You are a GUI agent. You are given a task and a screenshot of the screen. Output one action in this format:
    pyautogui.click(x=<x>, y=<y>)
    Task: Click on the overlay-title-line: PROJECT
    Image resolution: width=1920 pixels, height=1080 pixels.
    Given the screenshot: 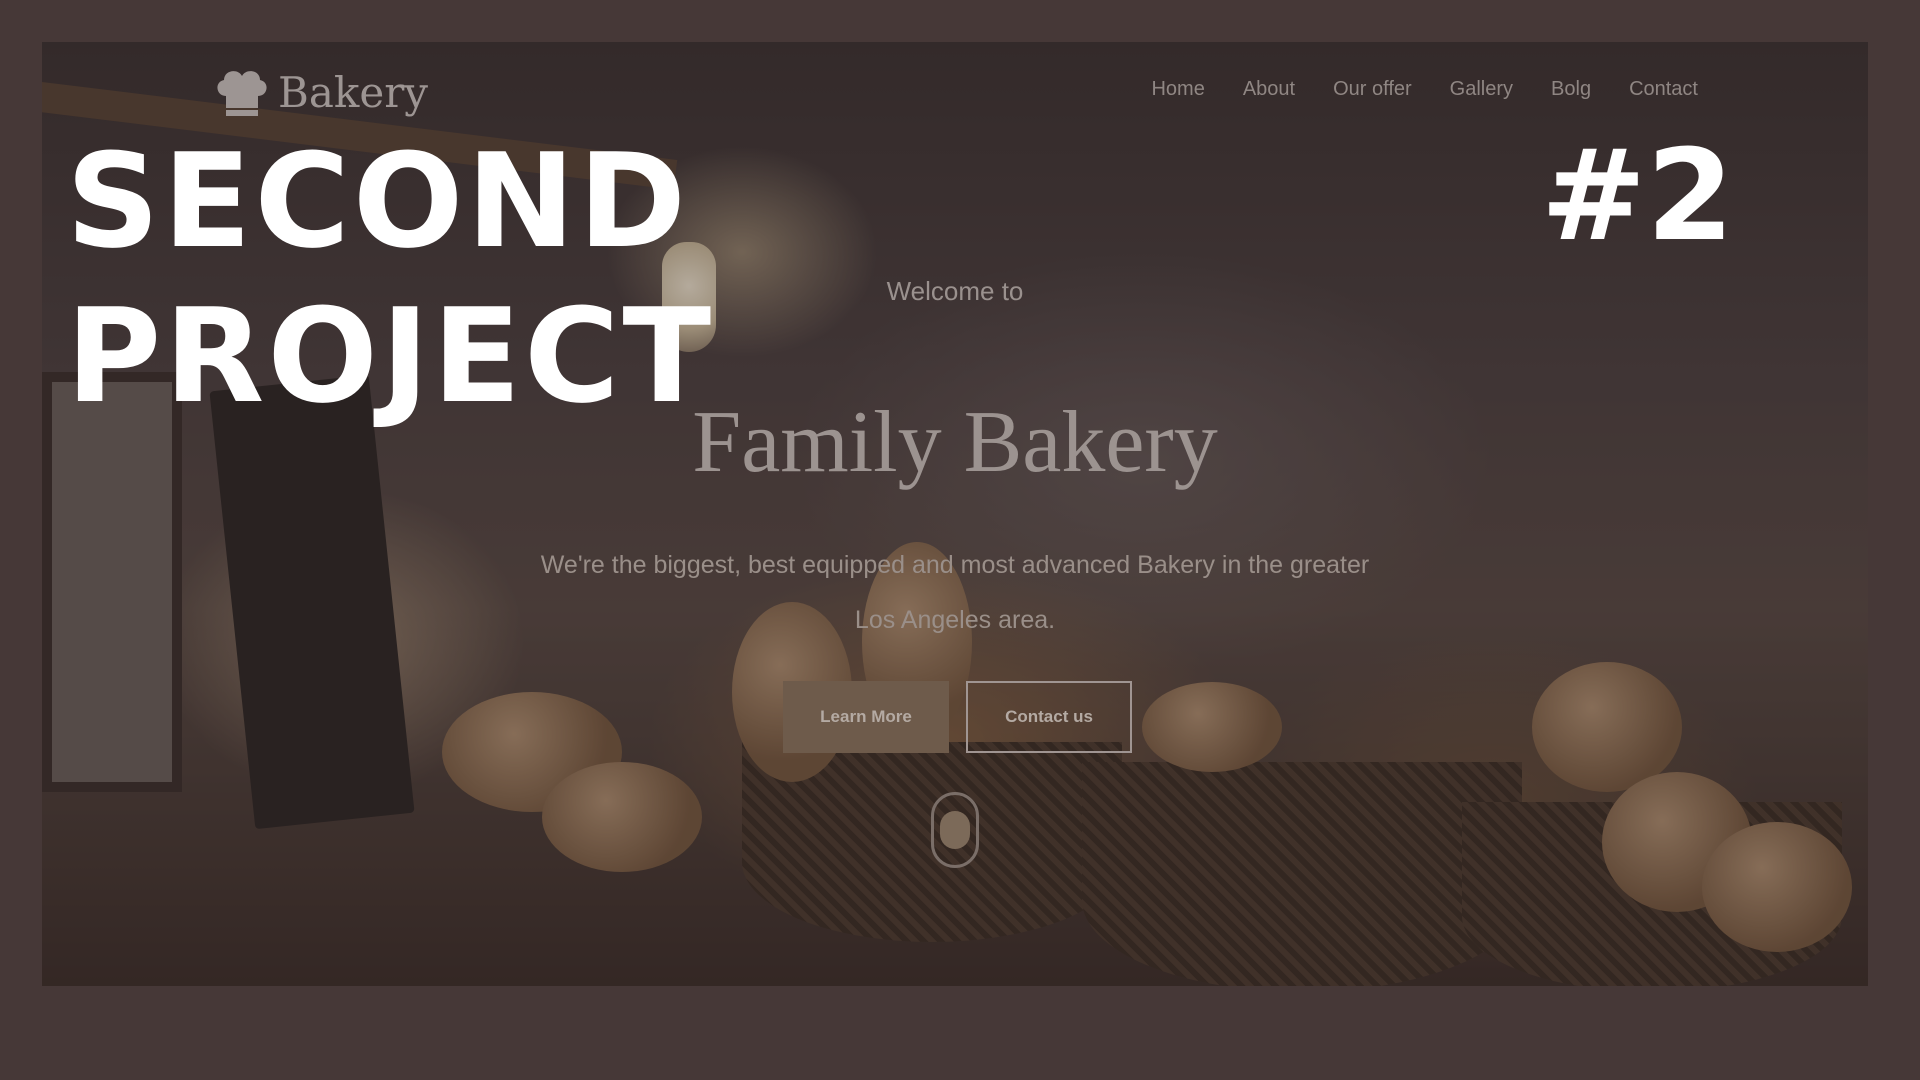 What is the action you would take?
    pyautogui.click(x=390, y=356)
    